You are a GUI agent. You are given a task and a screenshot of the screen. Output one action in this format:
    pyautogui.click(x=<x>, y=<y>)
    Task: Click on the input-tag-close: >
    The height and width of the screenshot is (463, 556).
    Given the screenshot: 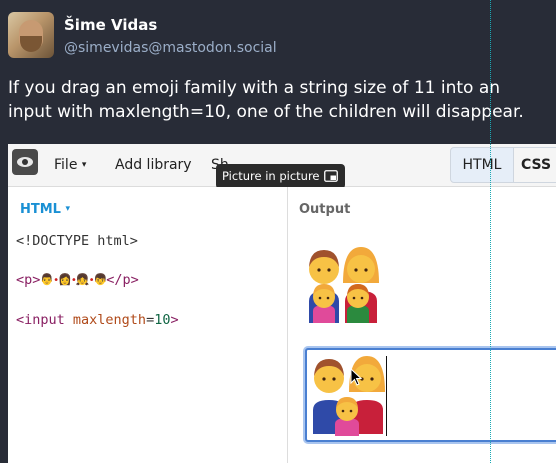 What is the action you would take?
    pyautogui.click(x=174, y=320)
    